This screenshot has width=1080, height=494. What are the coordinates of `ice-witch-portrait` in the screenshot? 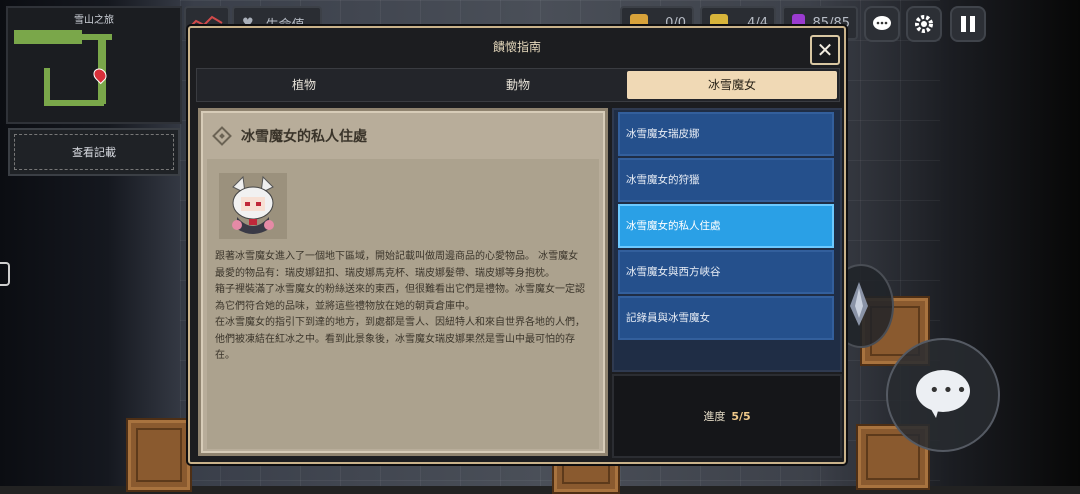 It's located at (253, 206).